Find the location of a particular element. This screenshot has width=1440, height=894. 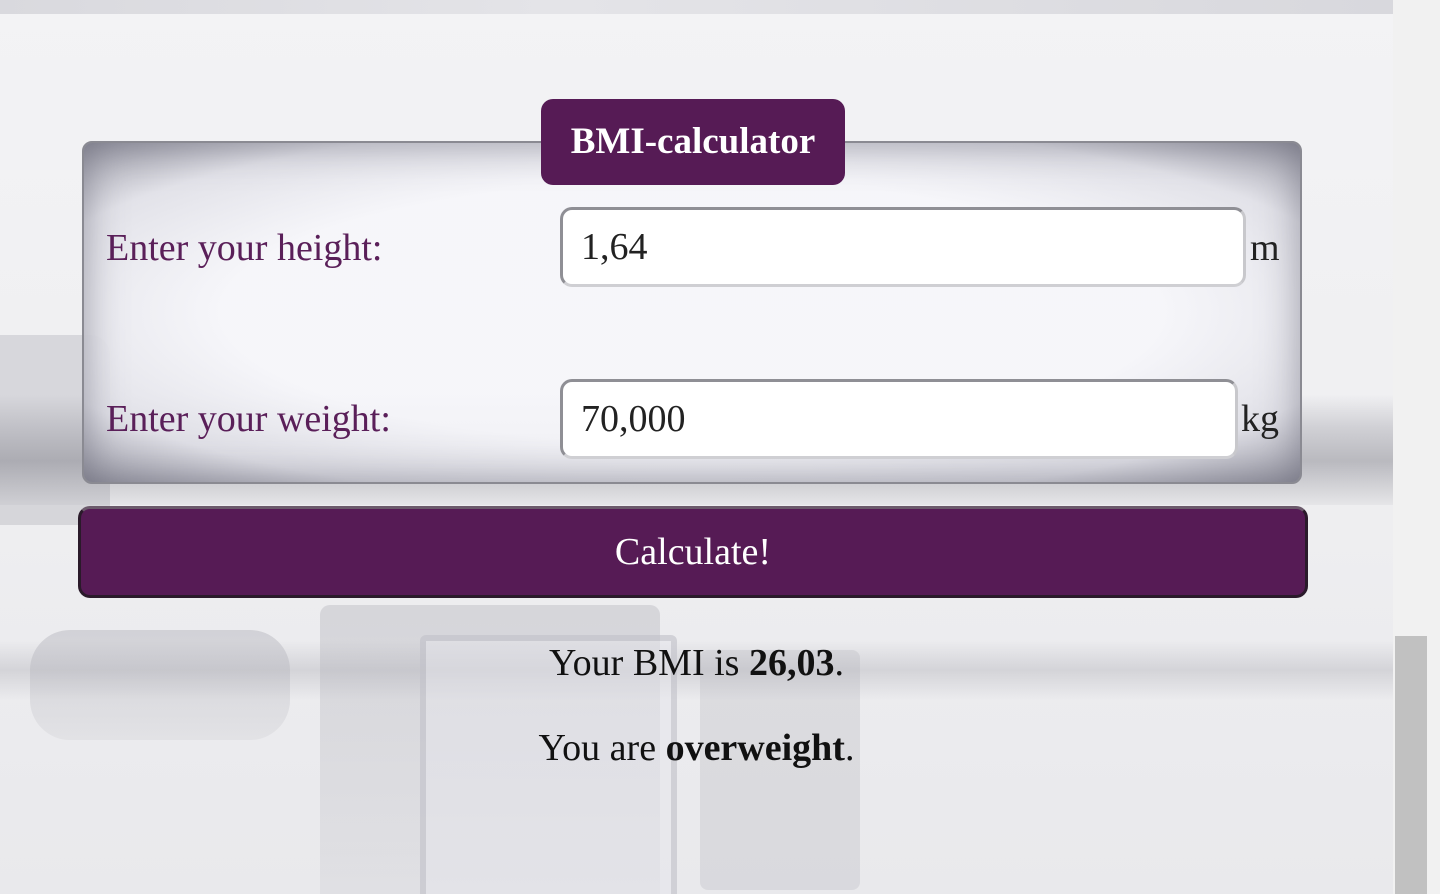

bmi-category-suffix: . is located at coordinates (849, 748).